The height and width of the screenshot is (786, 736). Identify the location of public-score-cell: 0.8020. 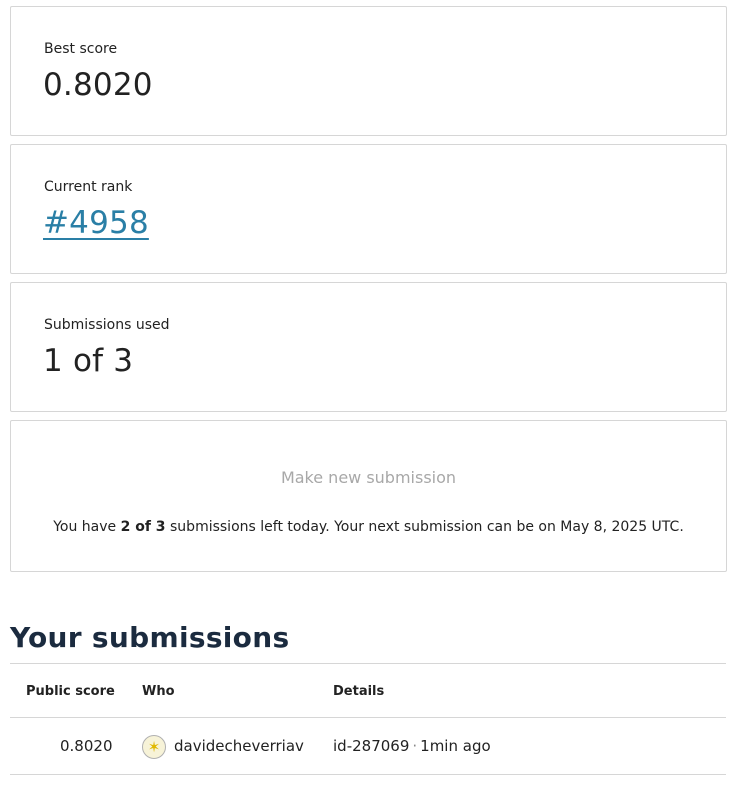
(86, 746).